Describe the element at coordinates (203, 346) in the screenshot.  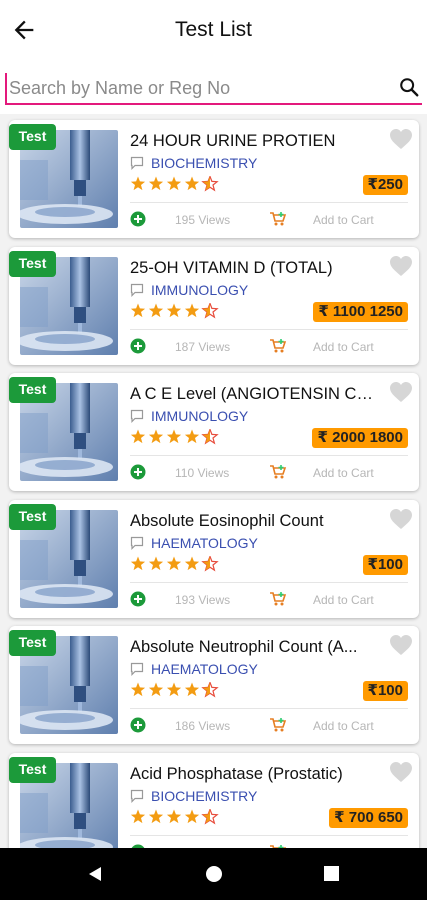
I see `views-count: 187 Views` at that location.